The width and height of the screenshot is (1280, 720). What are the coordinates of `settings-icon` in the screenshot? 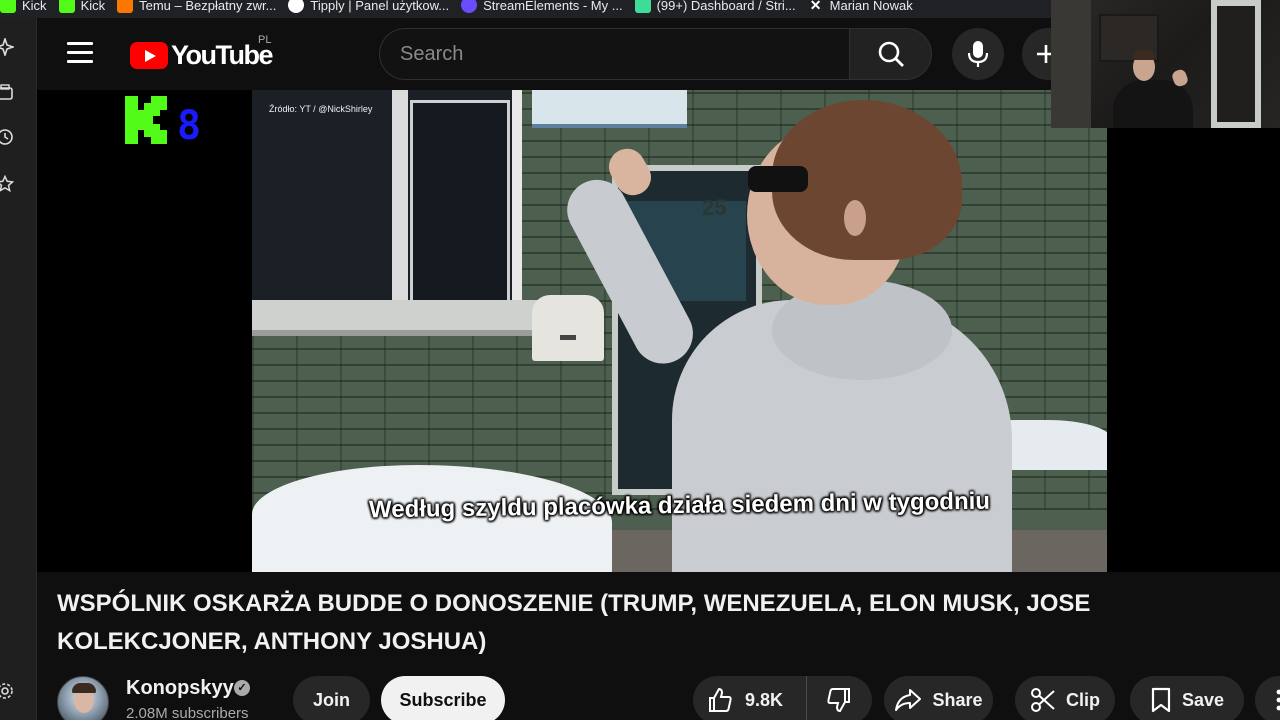 It's located at (7, 691).